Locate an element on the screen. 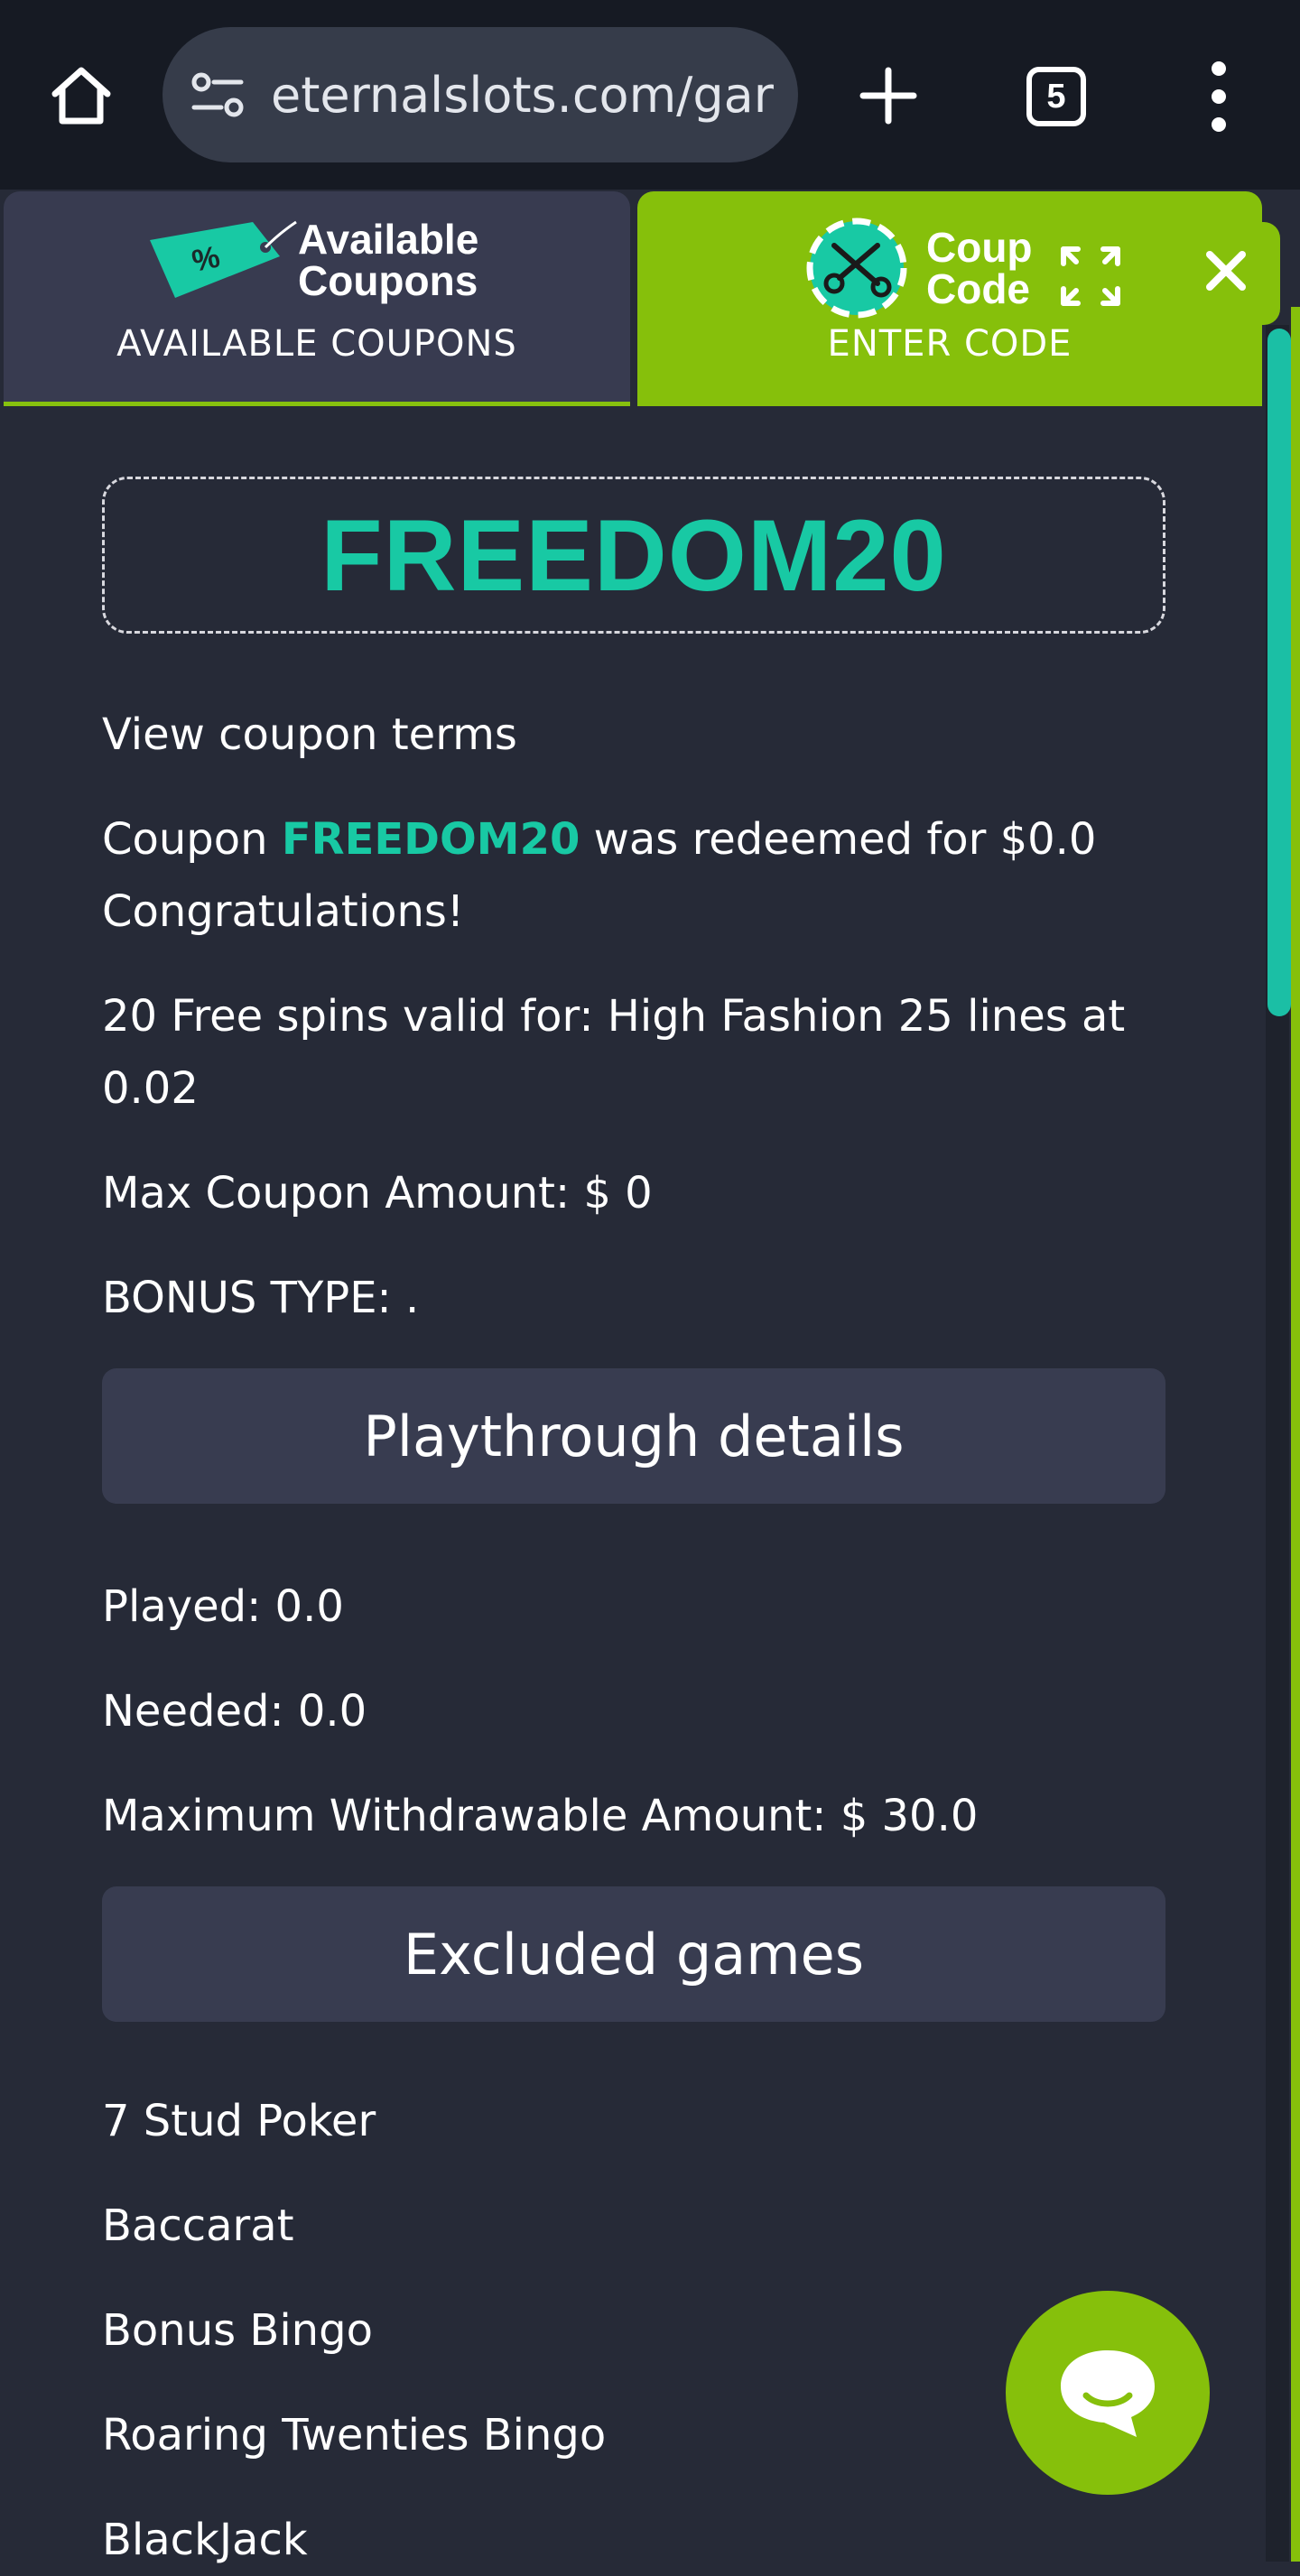 The image size is (1300, 2576). view-terms-link: View coupon terms is located at coordinates (633, 735).